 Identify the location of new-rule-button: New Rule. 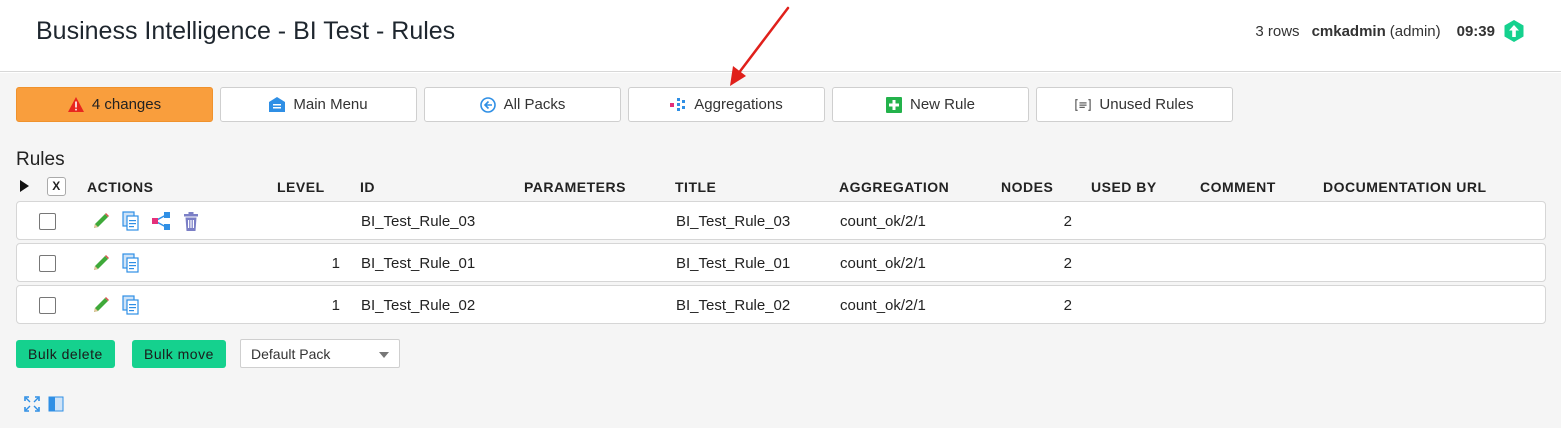
(930, 104).